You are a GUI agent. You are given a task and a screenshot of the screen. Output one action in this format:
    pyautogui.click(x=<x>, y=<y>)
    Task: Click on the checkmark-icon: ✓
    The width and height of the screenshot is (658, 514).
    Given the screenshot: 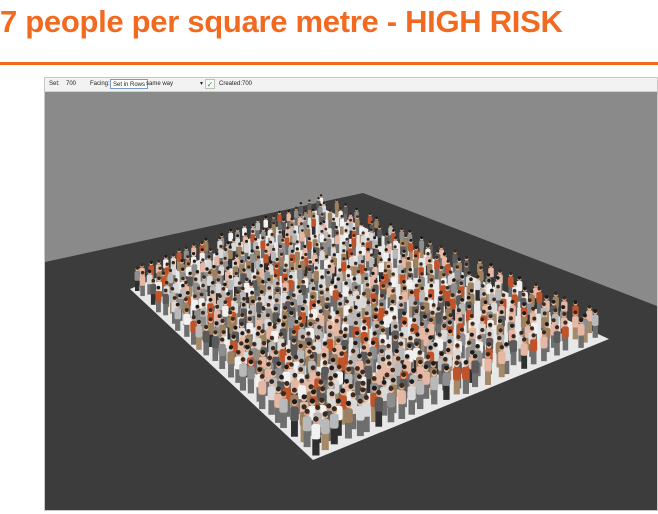 What is the action you would take?
    pyautogui.click(x=210, y=84)
    